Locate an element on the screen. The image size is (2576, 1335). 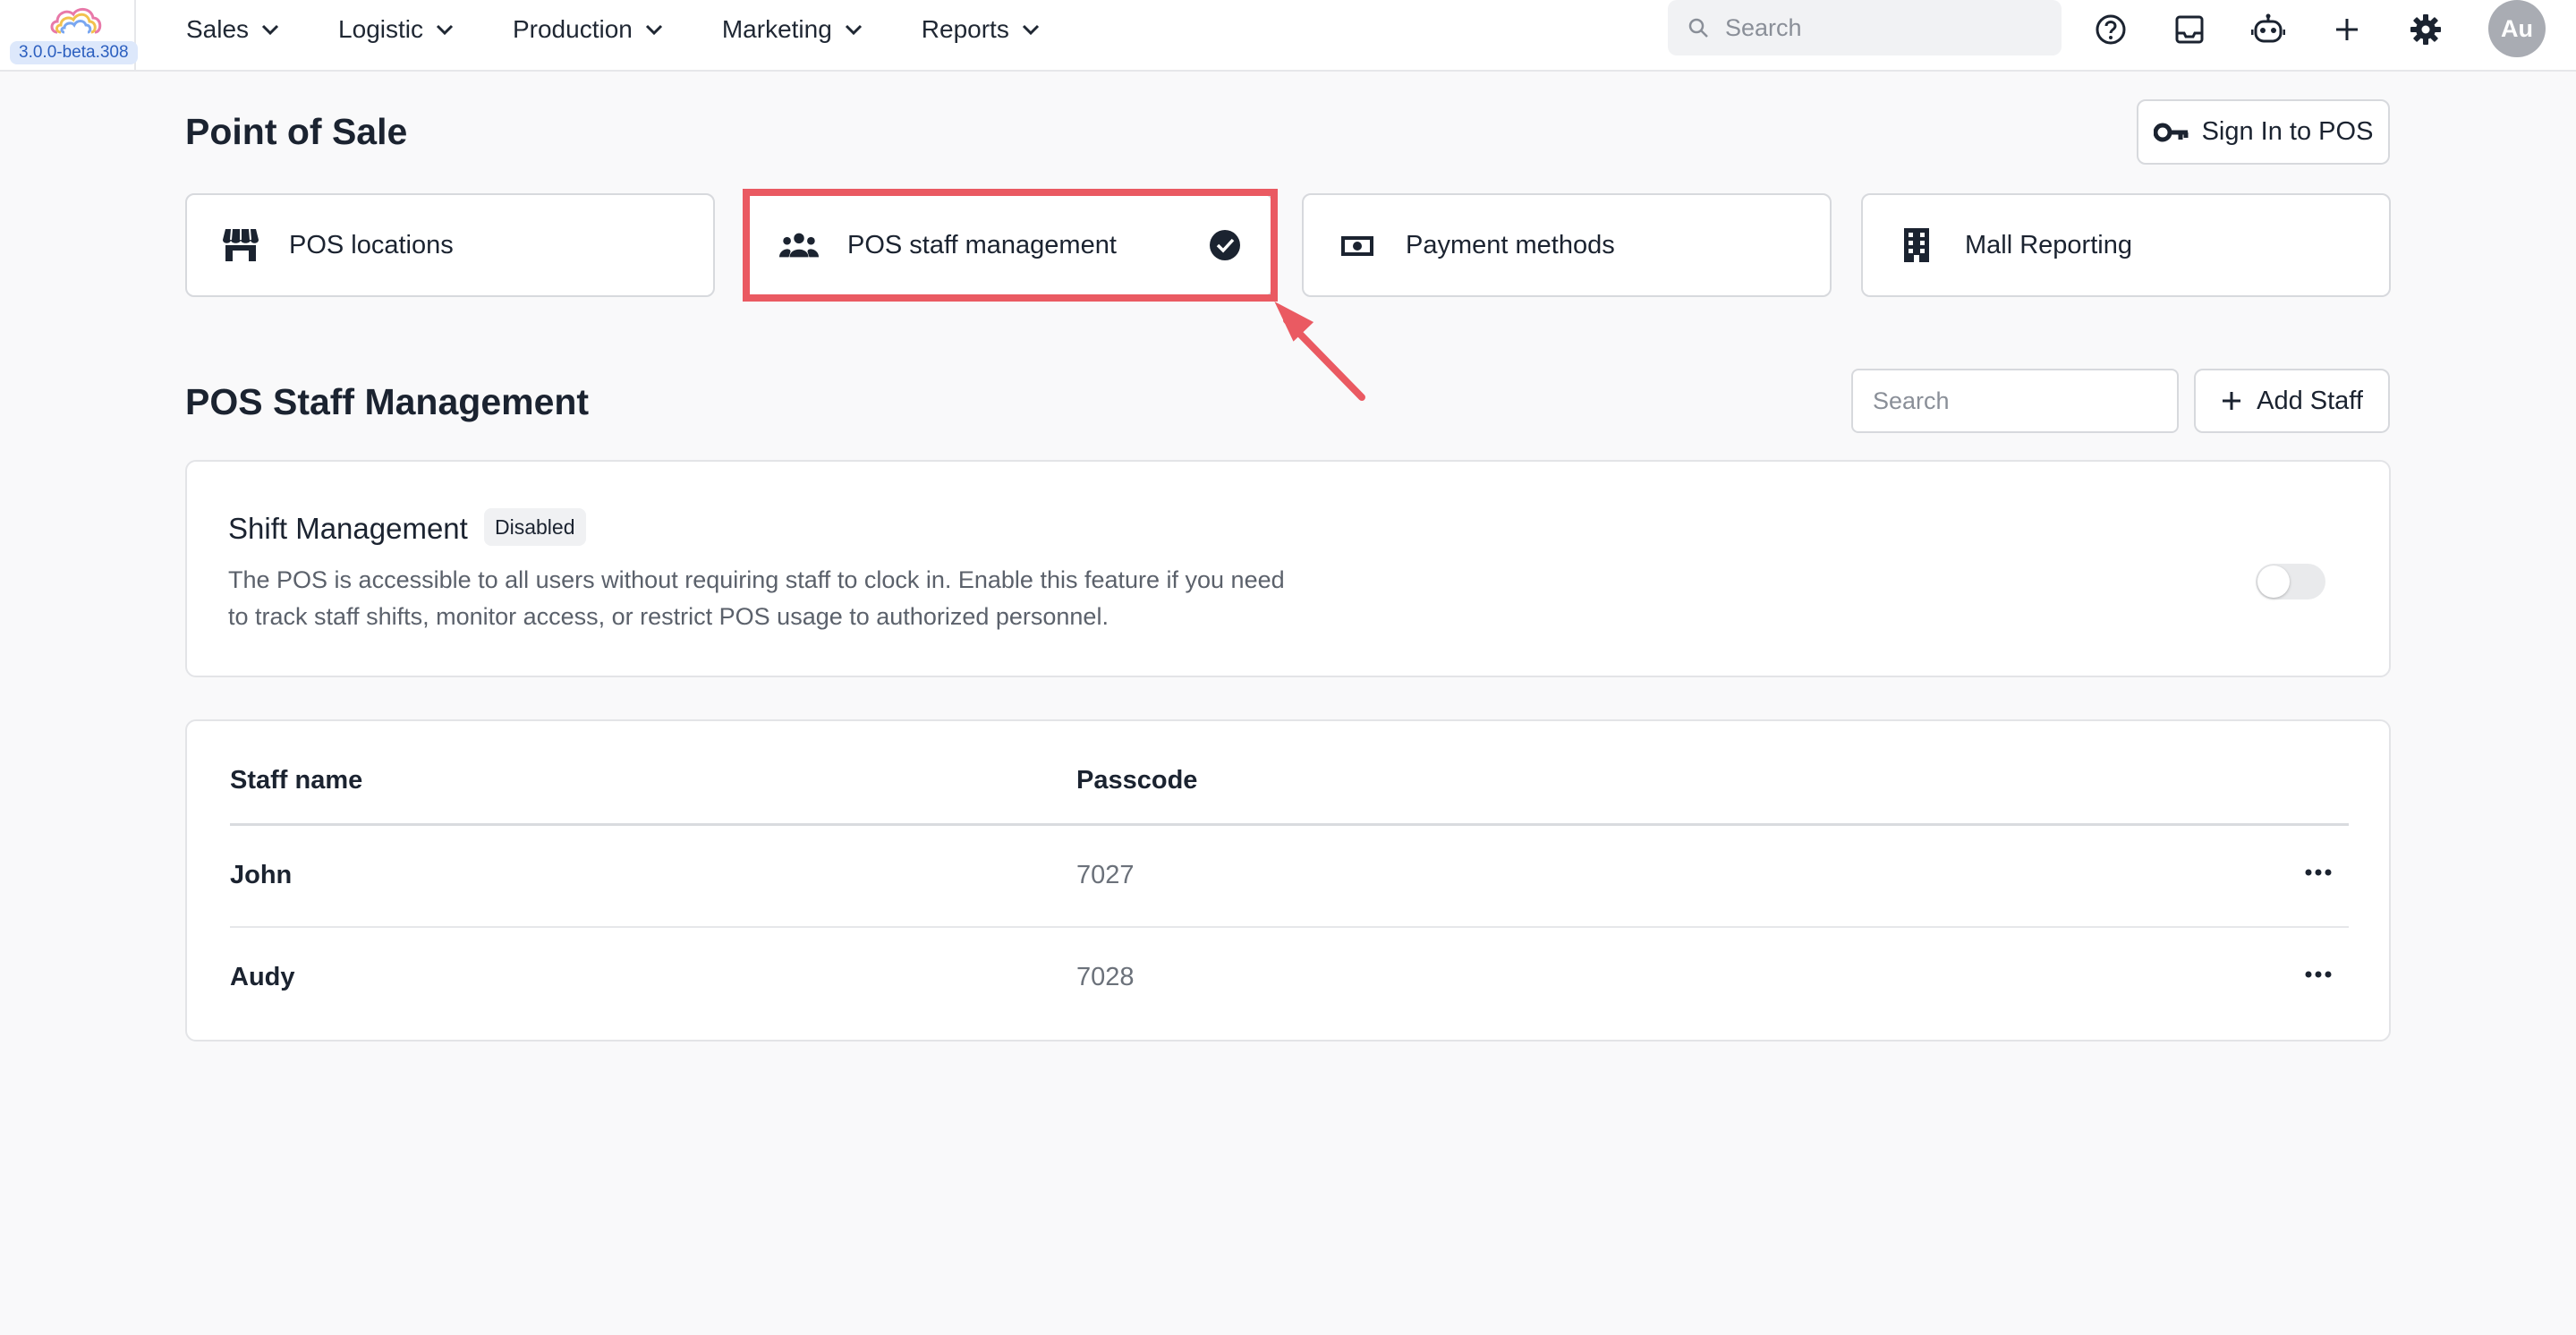
nav-item-marketing: Marketing is located at coordinates (792, 29).